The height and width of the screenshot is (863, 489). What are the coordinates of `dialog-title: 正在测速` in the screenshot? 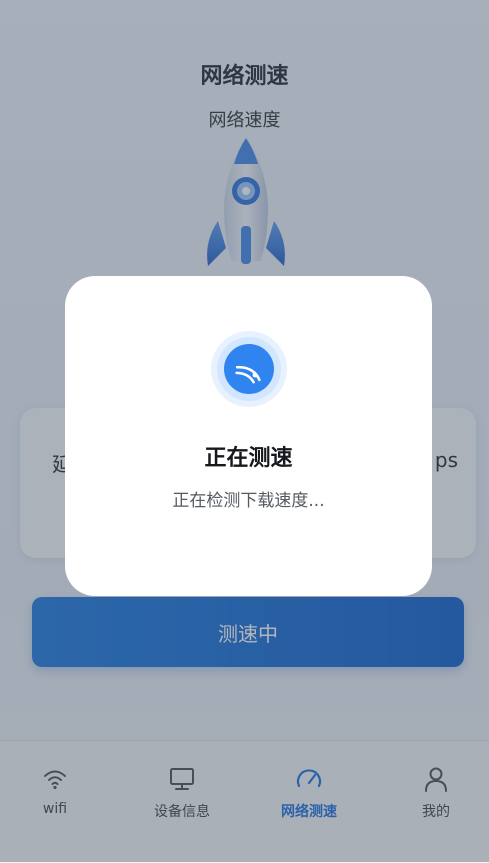 It's located at (248, 458).